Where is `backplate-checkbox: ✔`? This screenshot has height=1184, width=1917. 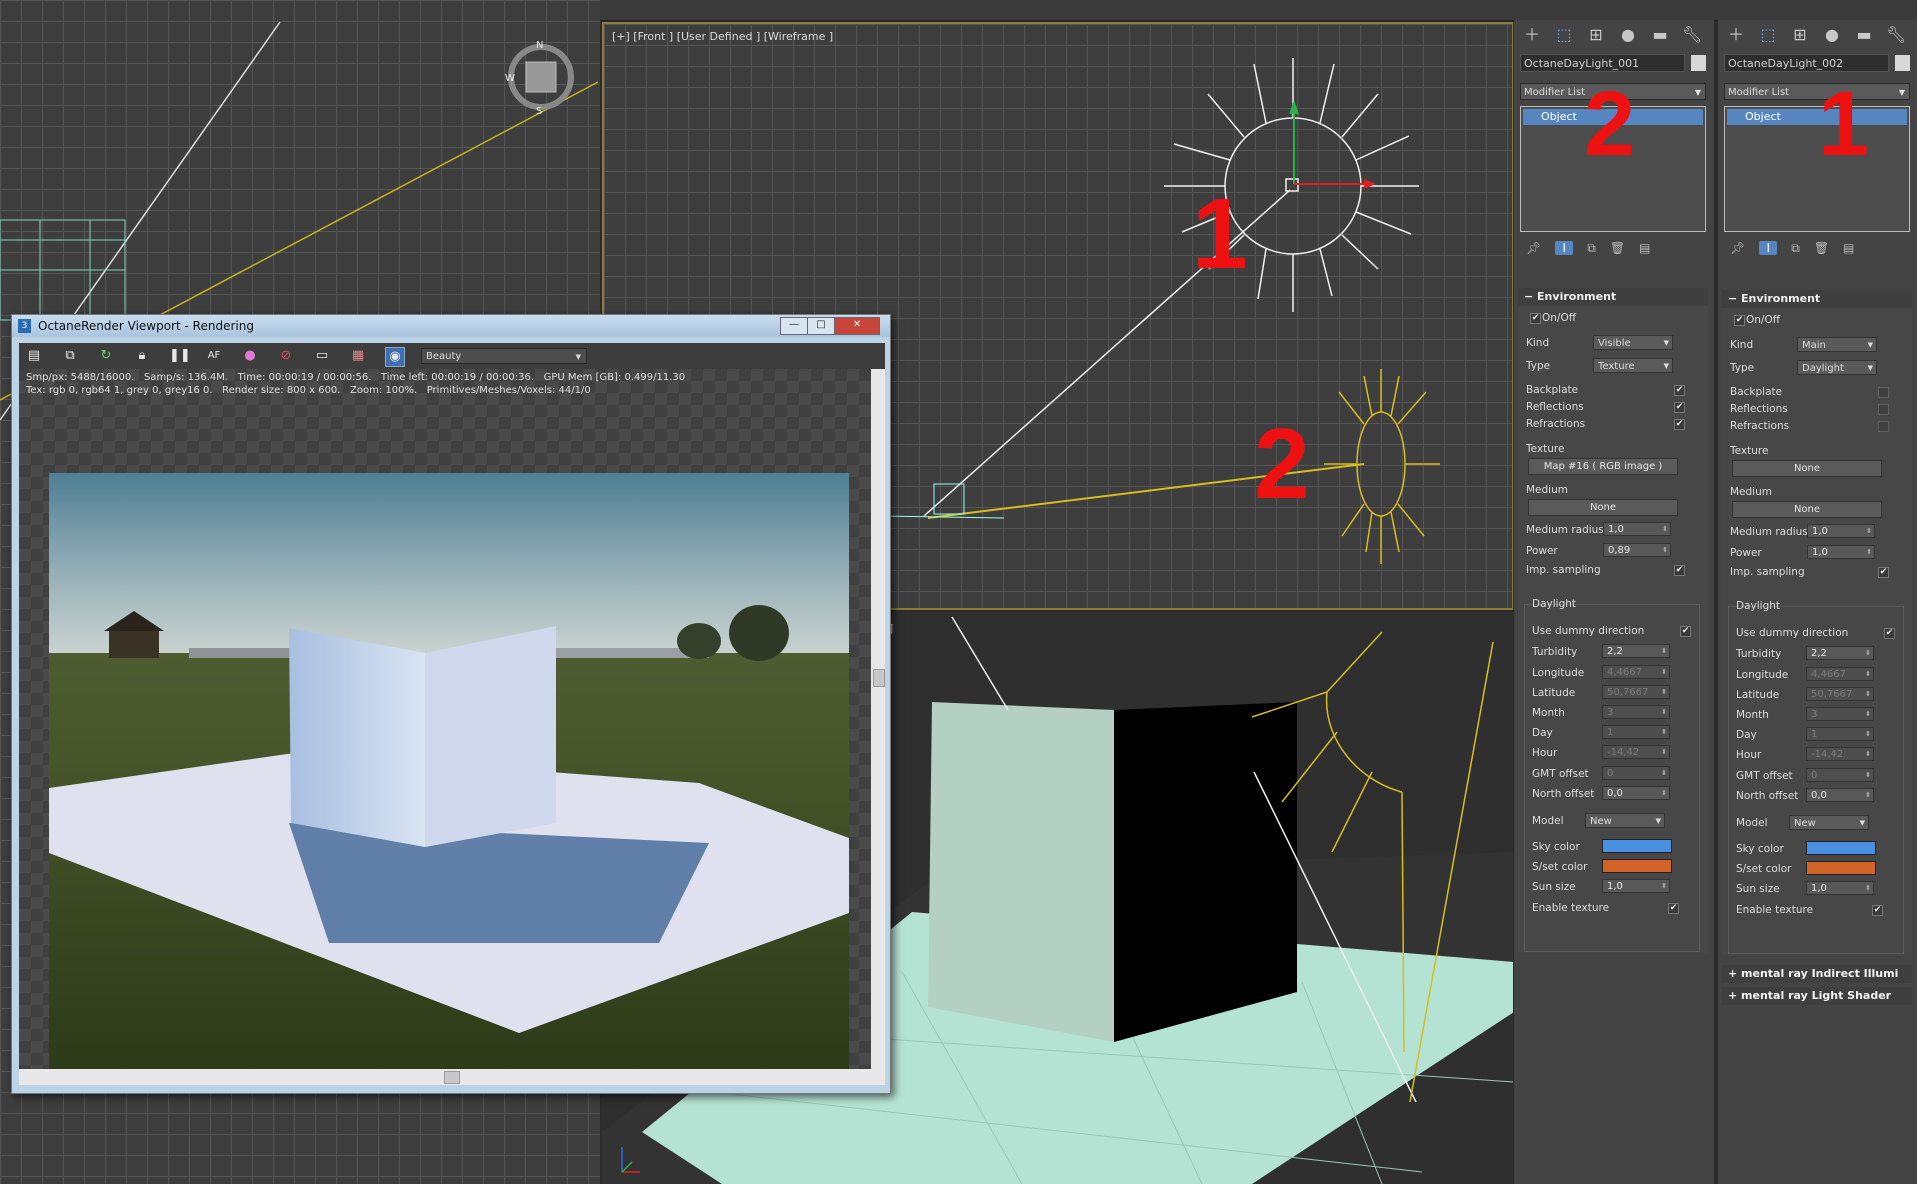 backplate-checkbox: ✔ is located at coordinates (1679, 390).